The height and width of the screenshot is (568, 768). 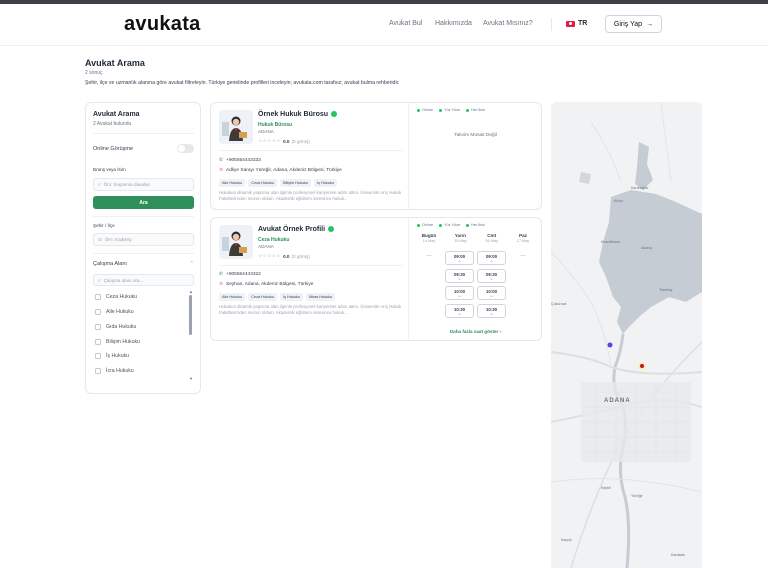 I want to click on area-checkbox: İş Hukuku, so click(x=112, y=356).